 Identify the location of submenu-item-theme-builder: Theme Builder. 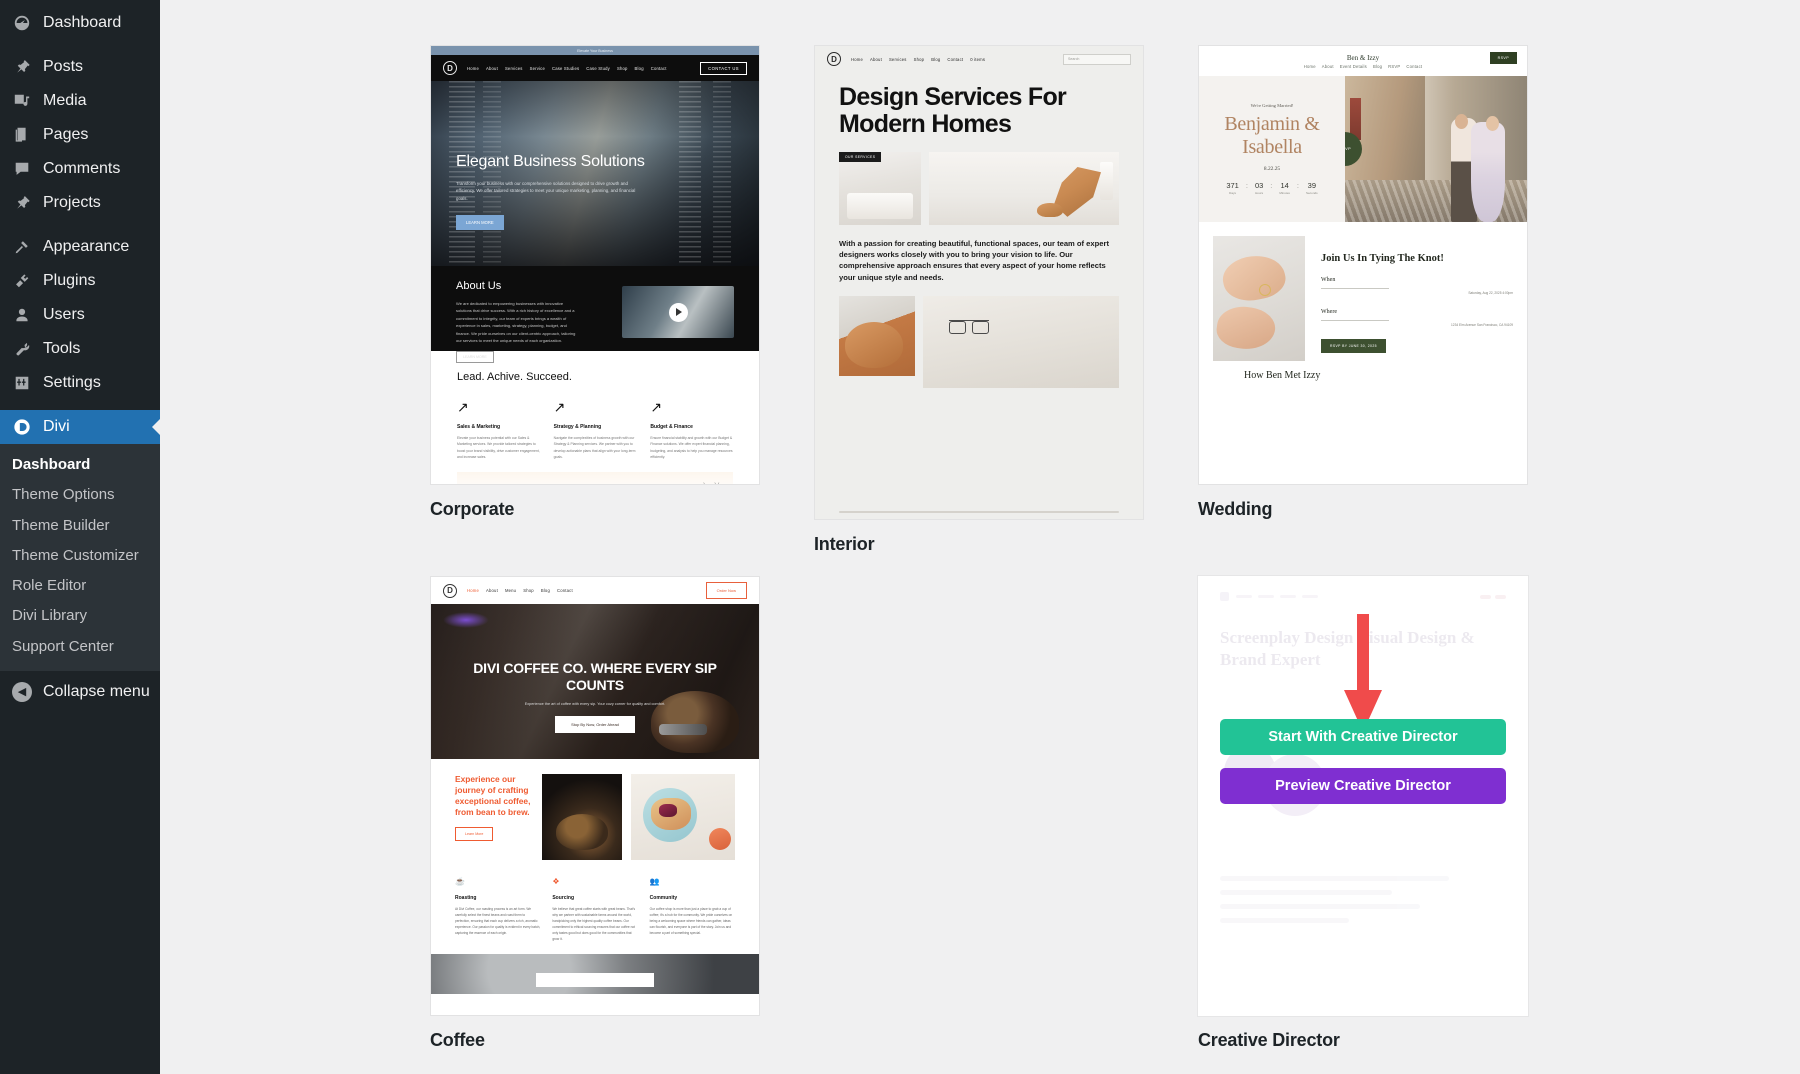
(80, 526).